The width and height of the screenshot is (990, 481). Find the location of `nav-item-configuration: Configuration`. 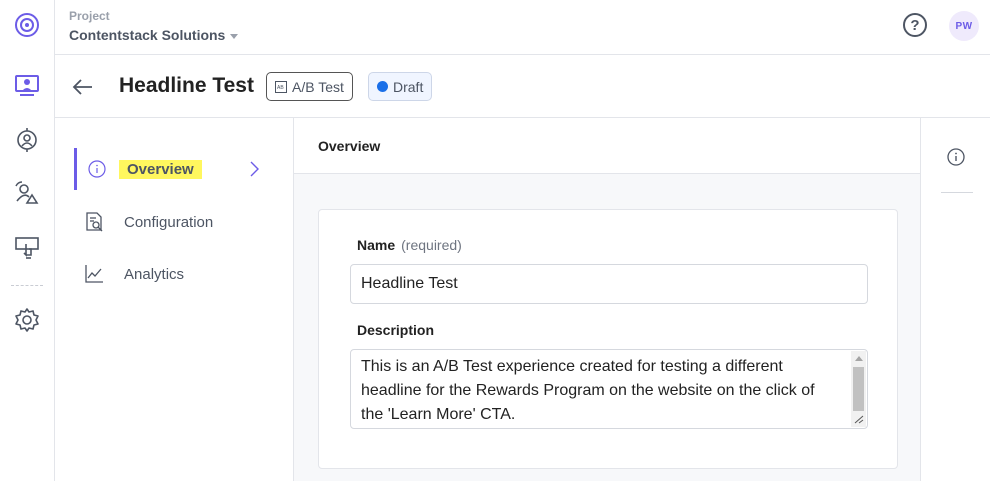

nav-item-configuration: Configuration is located at coordinates (173, 222).